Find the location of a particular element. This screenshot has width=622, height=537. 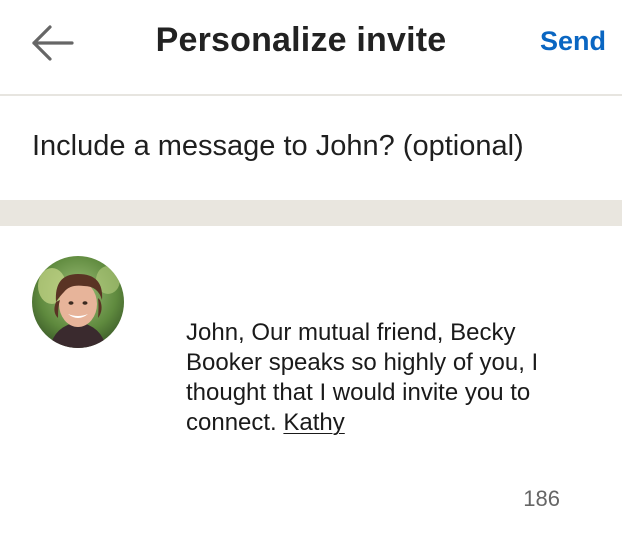

profile-photo-icon is located at coordinates (78, 302).